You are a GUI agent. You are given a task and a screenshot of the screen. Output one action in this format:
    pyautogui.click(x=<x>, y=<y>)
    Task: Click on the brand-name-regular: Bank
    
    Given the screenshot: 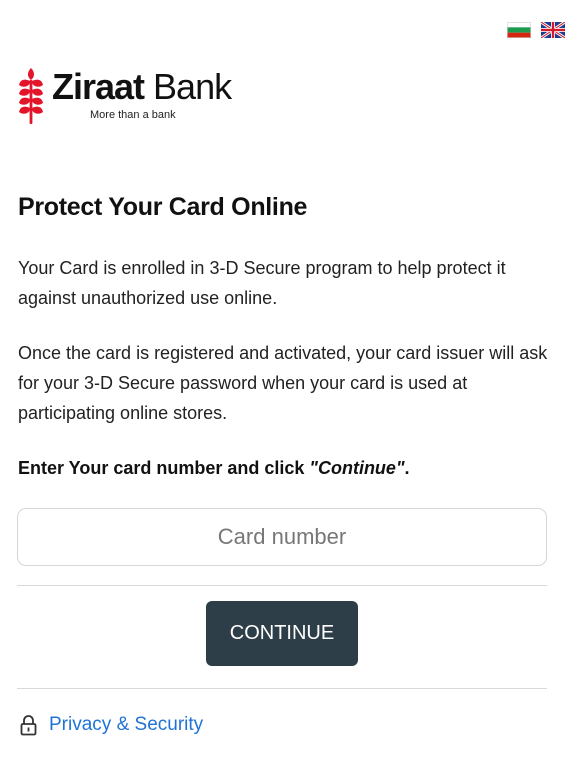 What is the action you would take?
    pyautogui.click(x=188, y=86)
    